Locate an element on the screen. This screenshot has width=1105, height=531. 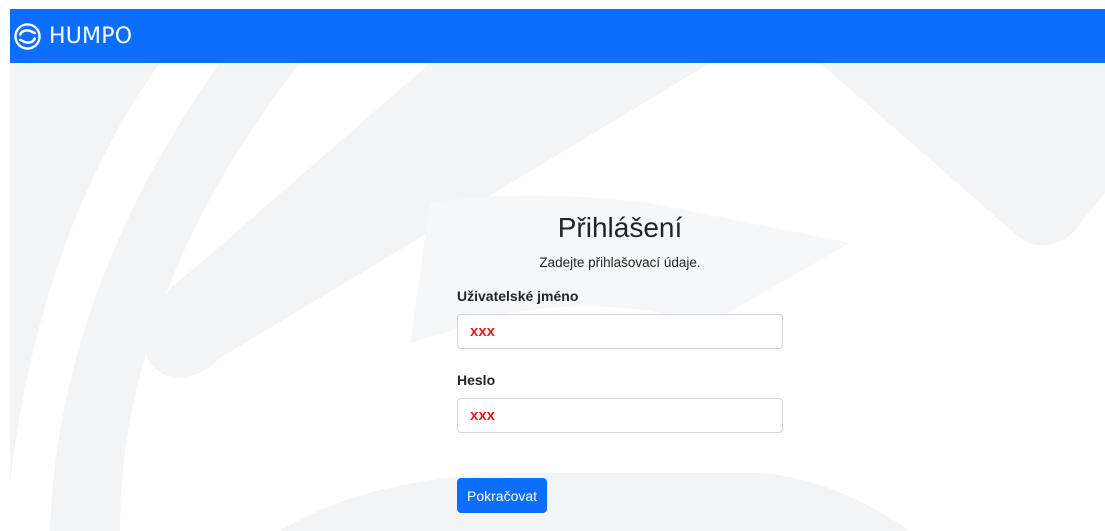
humpo-logo-icon is located at coordinates (27, 36).